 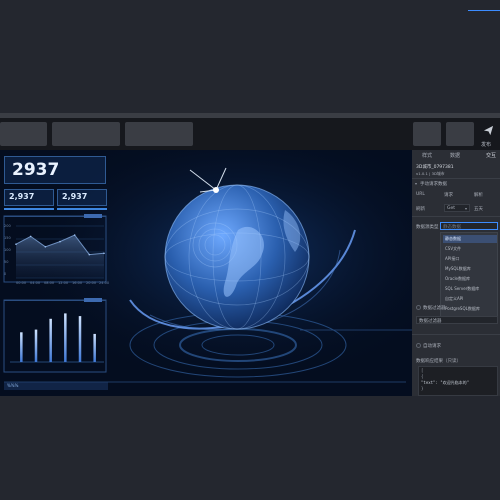 I want to click on send-icon, so click(x=488, y=130).